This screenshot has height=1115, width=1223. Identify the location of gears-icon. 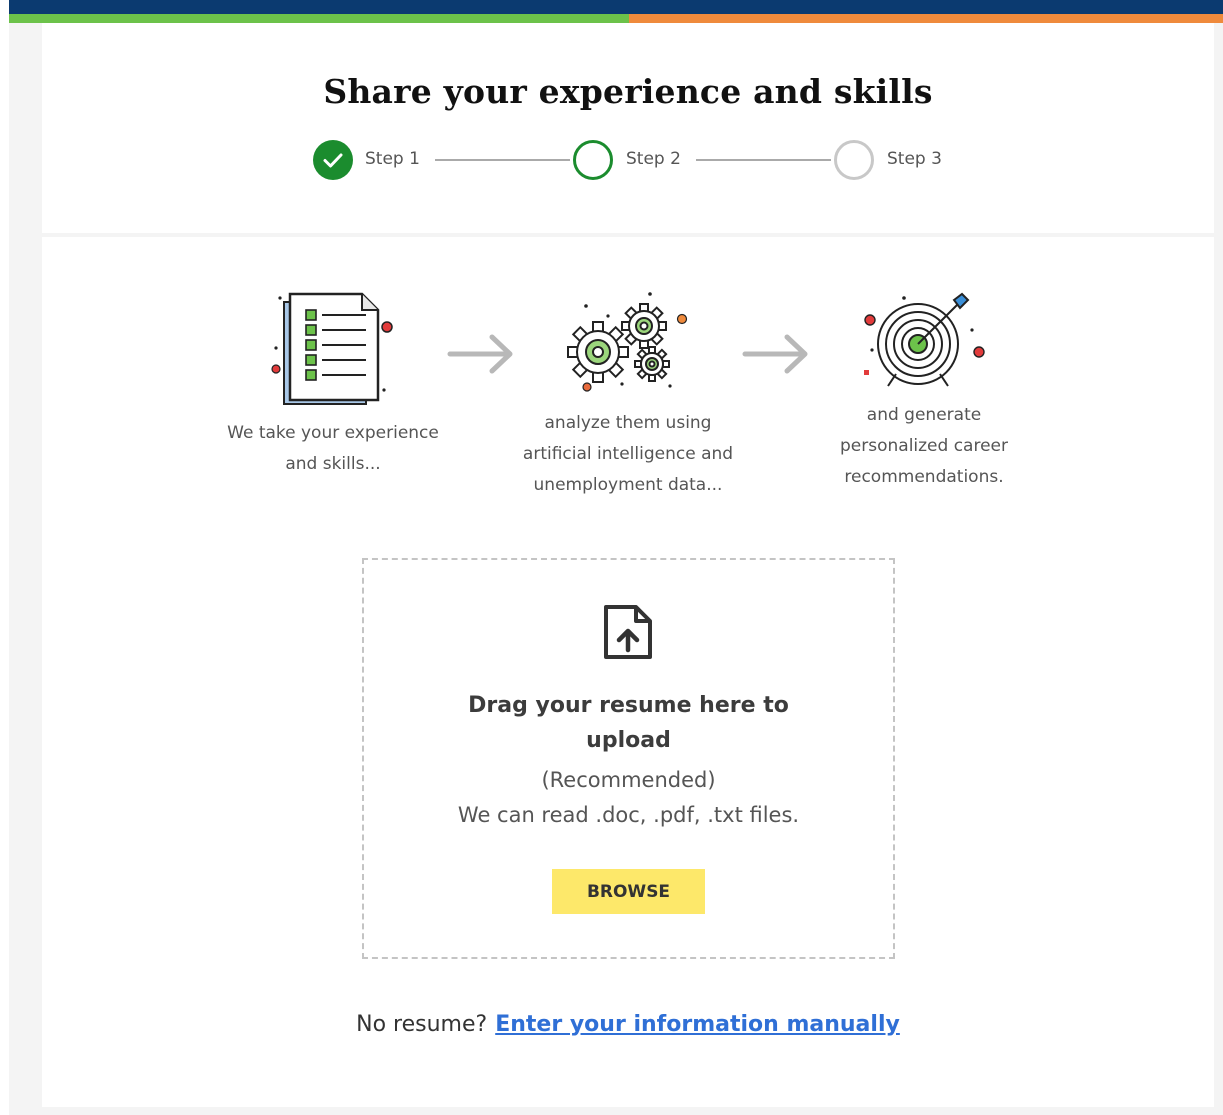
(627, 342).